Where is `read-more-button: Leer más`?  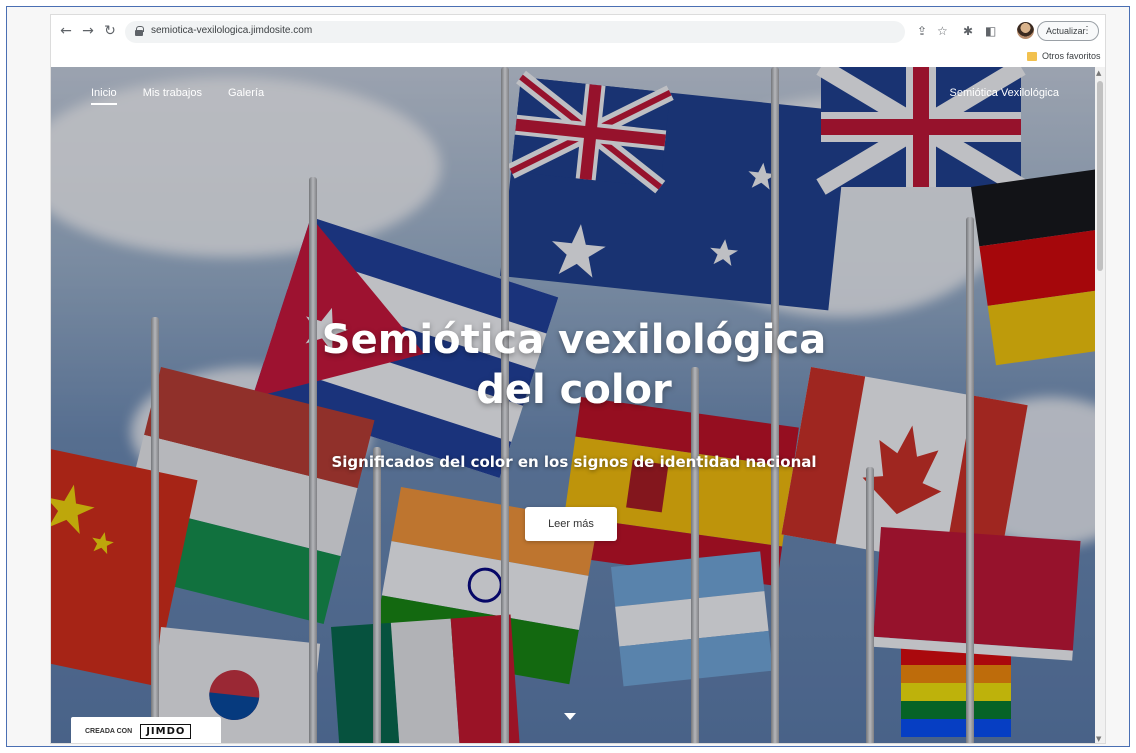 read-more-button: Leer más is located at coordinates (571, 524).